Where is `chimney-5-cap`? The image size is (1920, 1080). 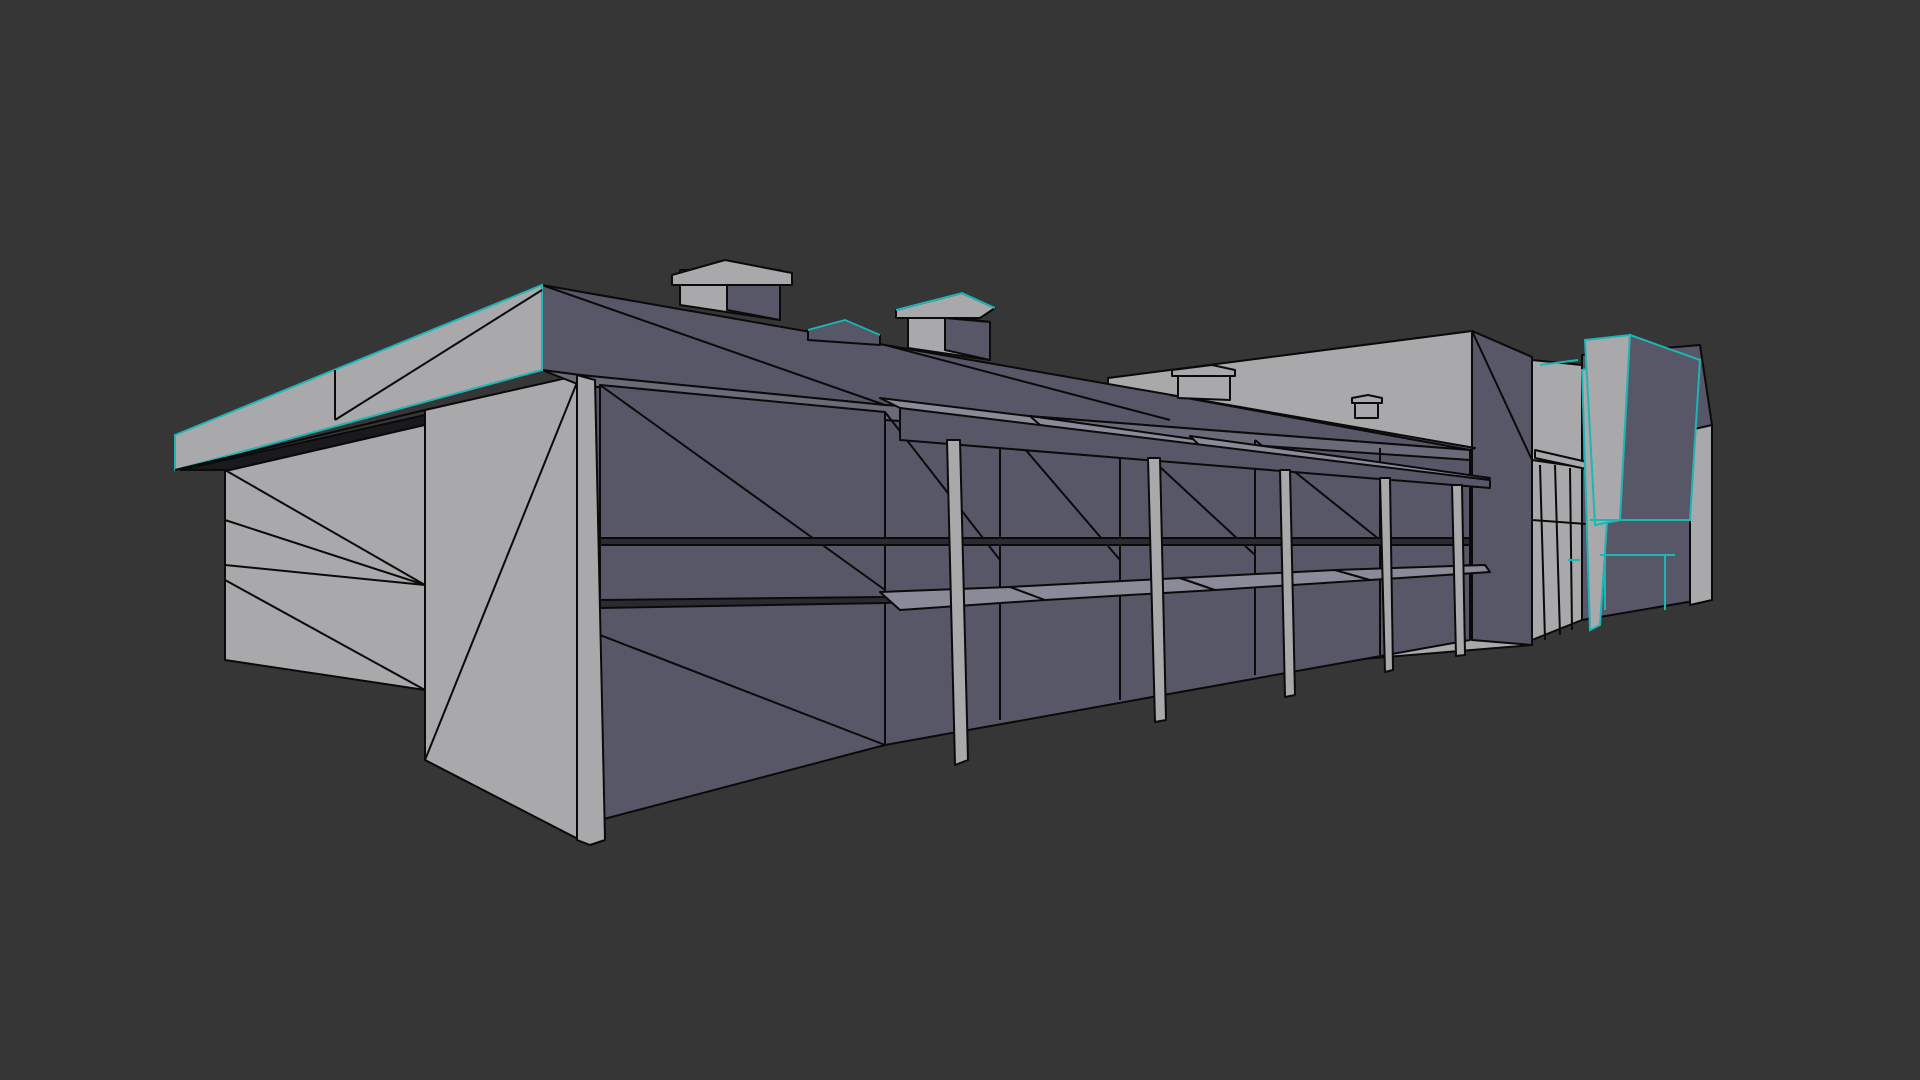
chimney-5-cap is located at coordinates (1367, 399).